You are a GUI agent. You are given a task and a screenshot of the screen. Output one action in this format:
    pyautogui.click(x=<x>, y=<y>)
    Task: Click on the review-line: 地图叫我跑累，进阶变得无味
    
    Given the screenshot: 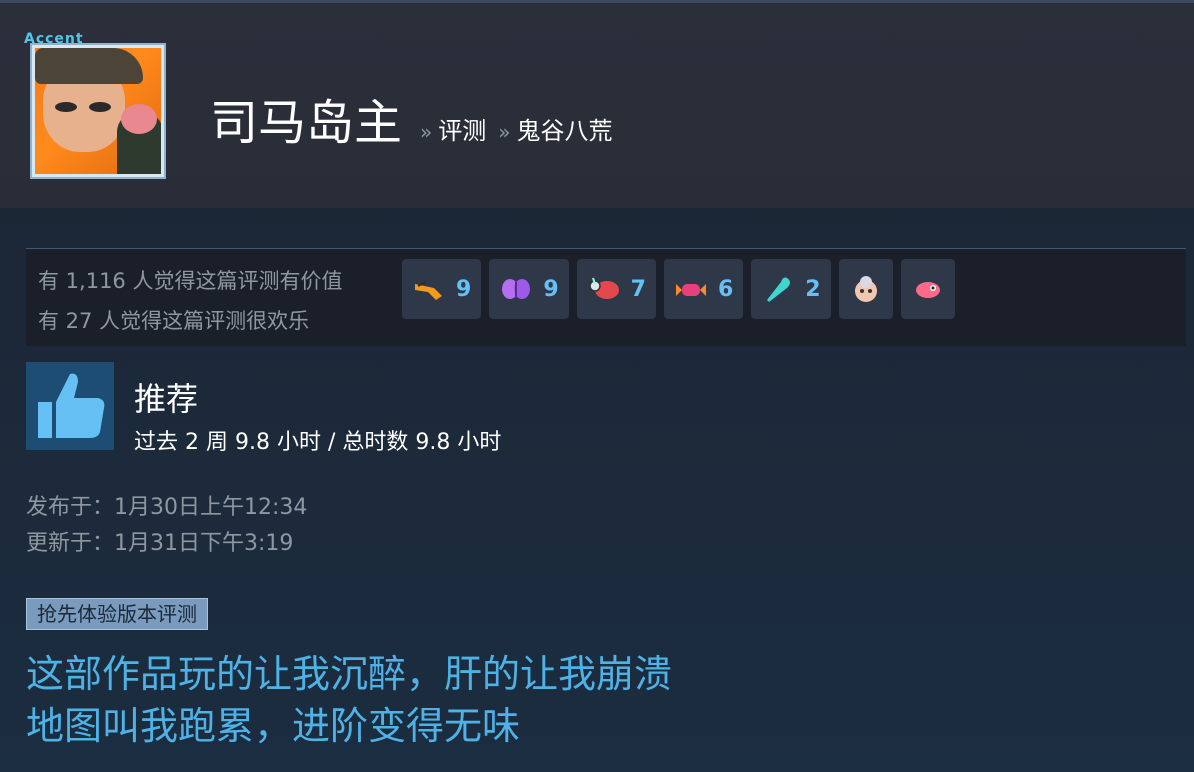 What is the action you would take?
    pyautogui.click(x=273, y=726)
    